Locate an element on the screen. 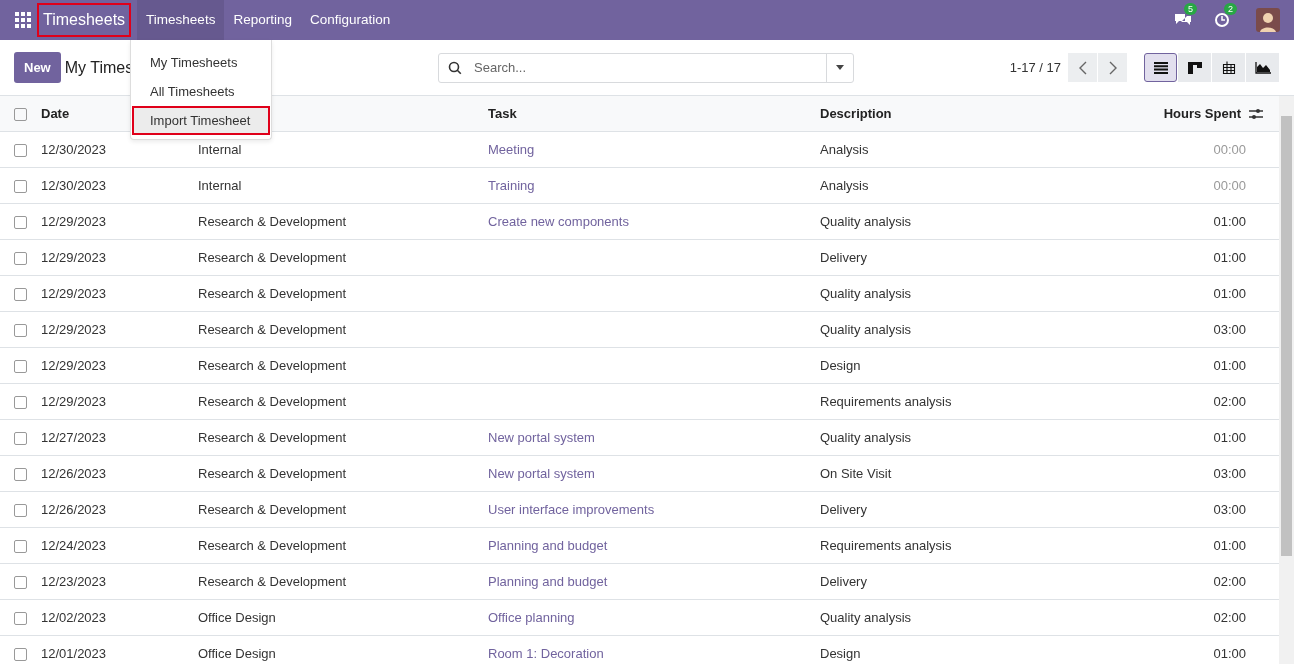  chevron-right-icon is located at coordinates (1112, 67).